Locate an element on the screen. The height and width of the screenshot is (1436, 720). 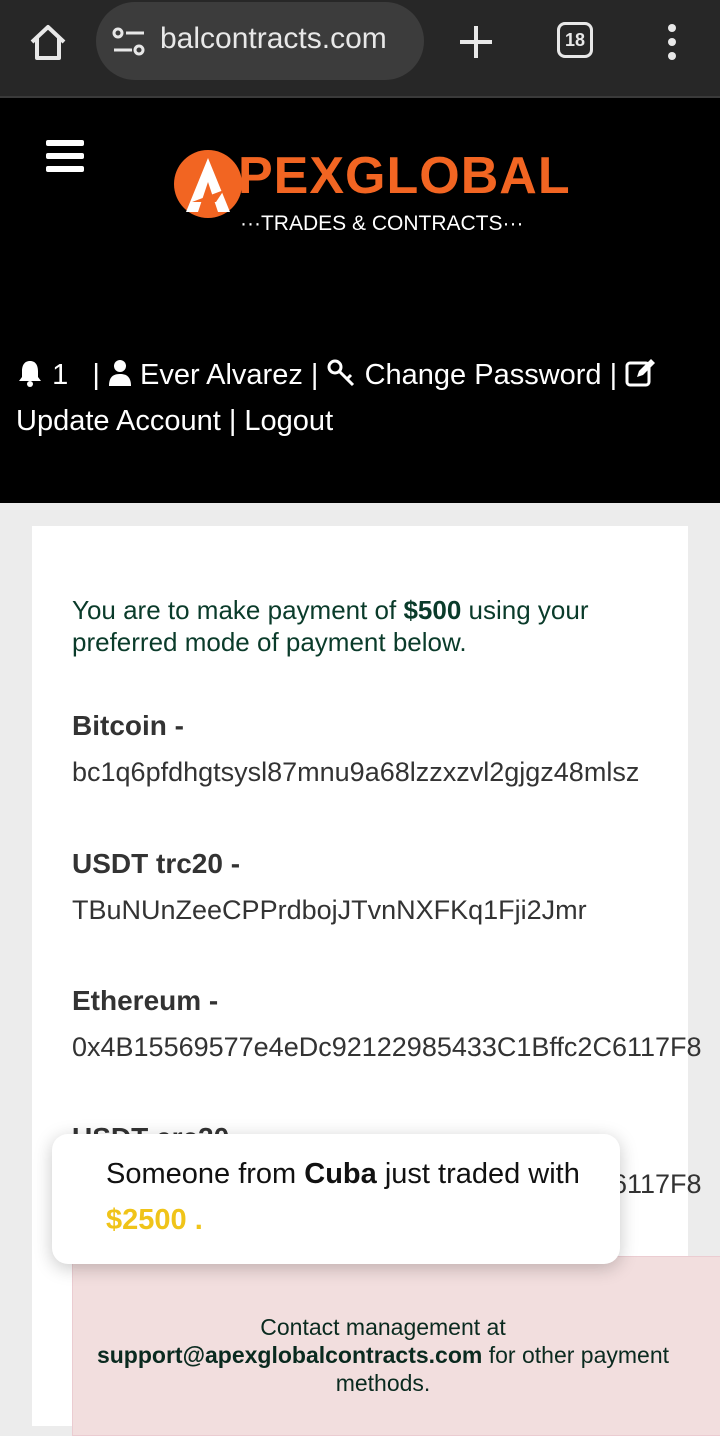
support-email-link: support@apexglobalcontracts.com is located at coordinates (289, 1355).